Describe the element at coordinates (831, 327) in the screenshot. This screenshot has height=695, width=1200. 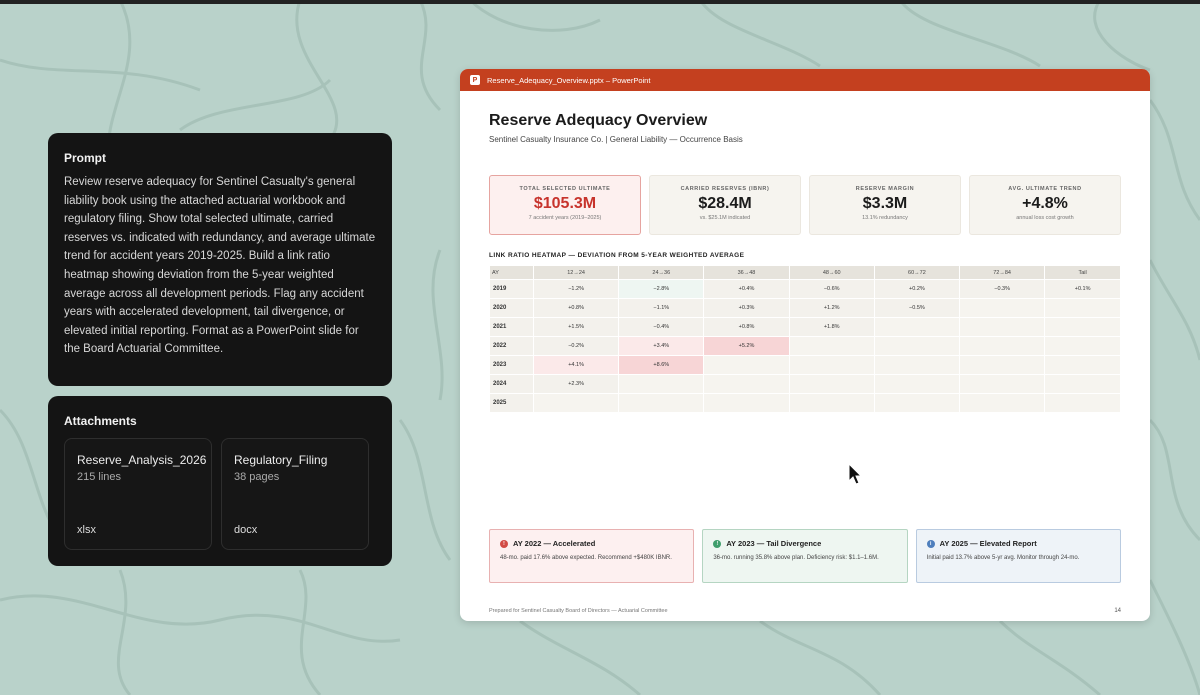
I see `heatmap-cell: +1.8%` at that location.